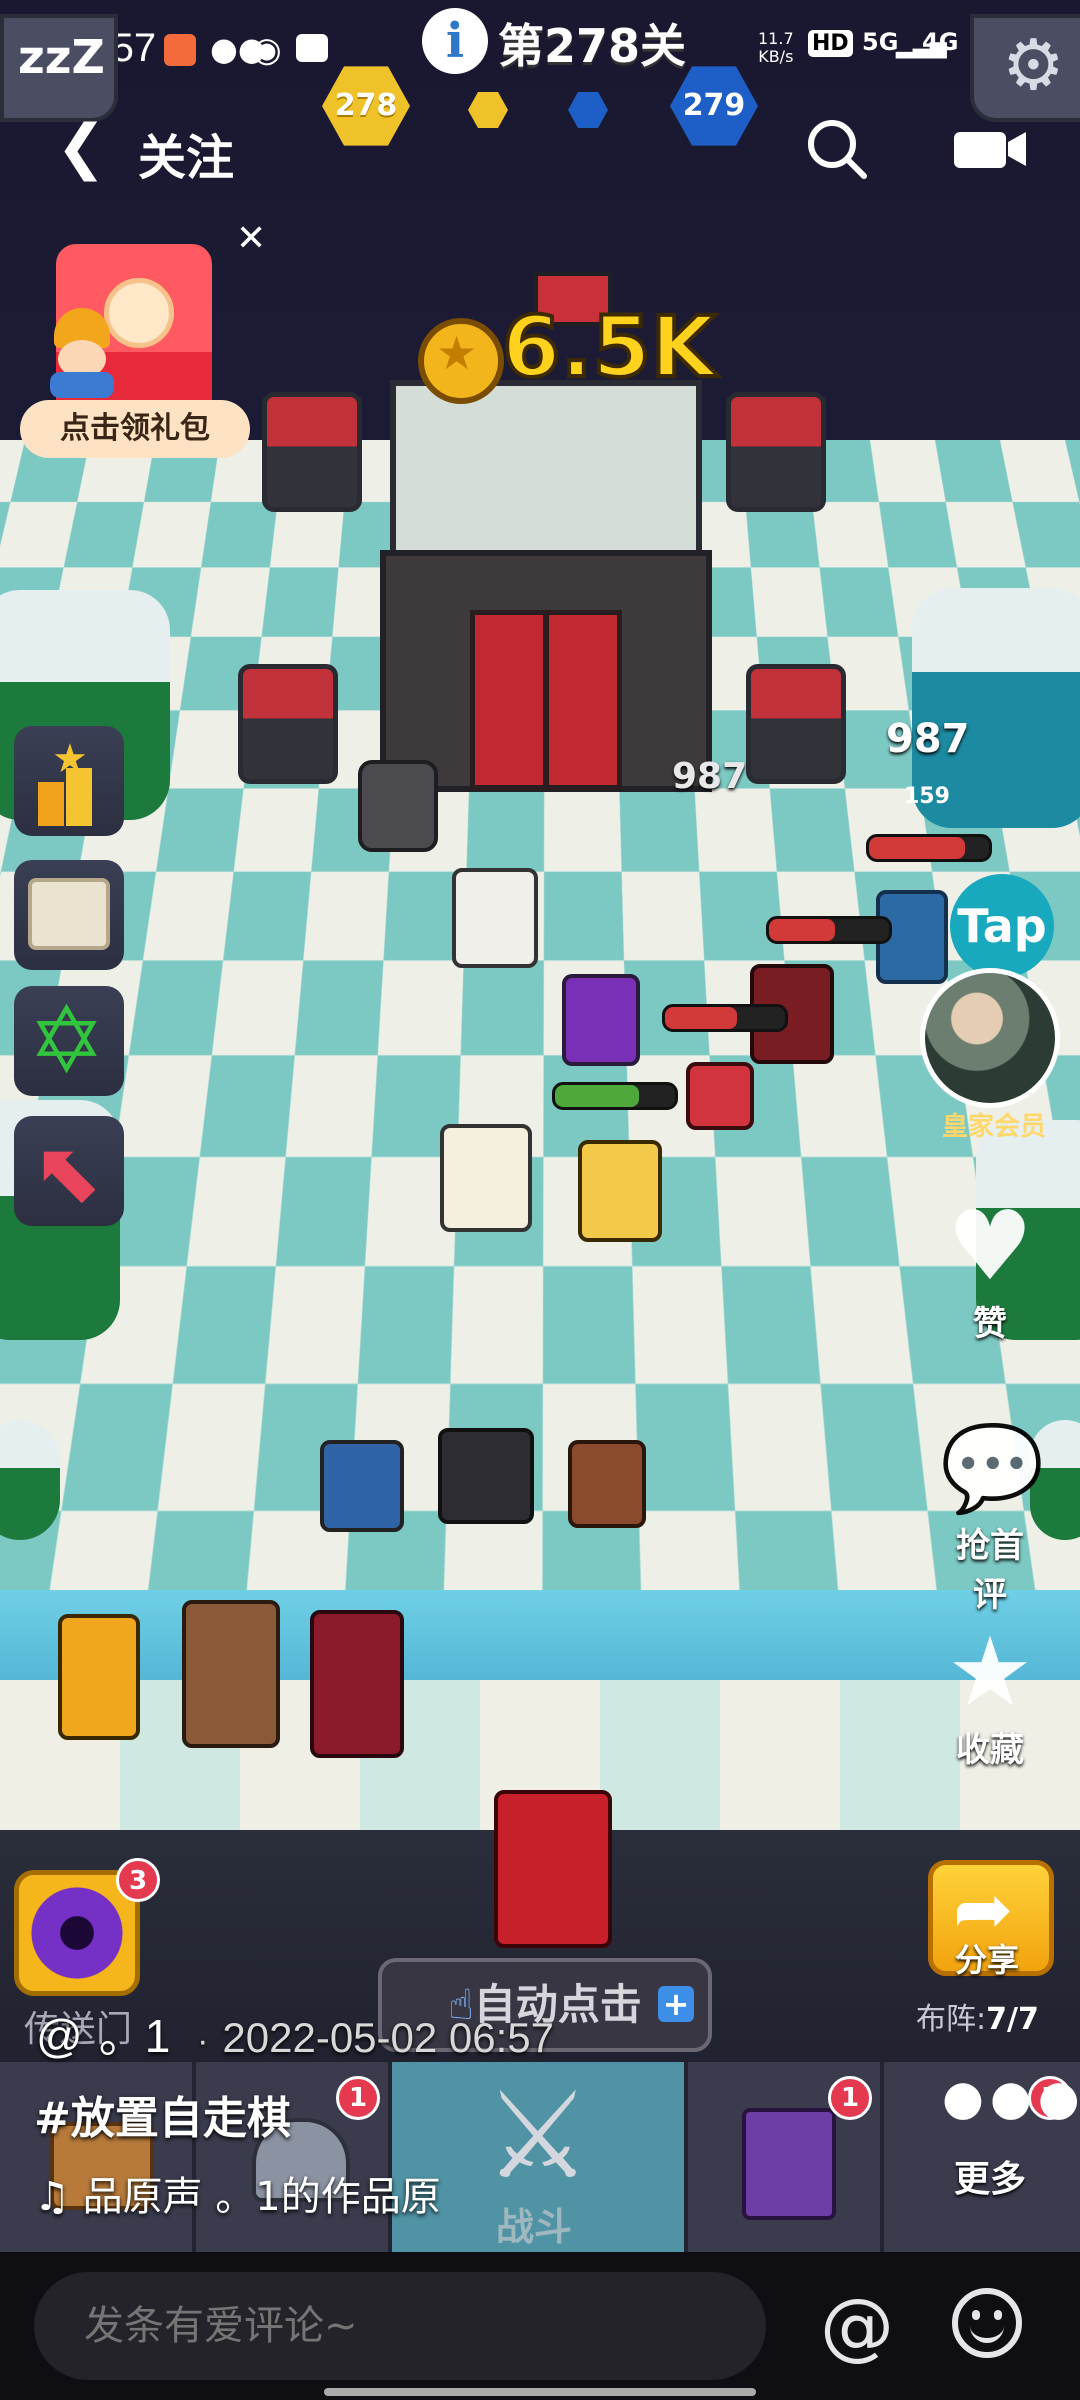 Image resolution: width=1080 pixels, height=2400 pixels. What do you see at coordinates (138, 1880) in the screenshot?
I see `portal-badge: 3` at bounding box center [138, 1880].